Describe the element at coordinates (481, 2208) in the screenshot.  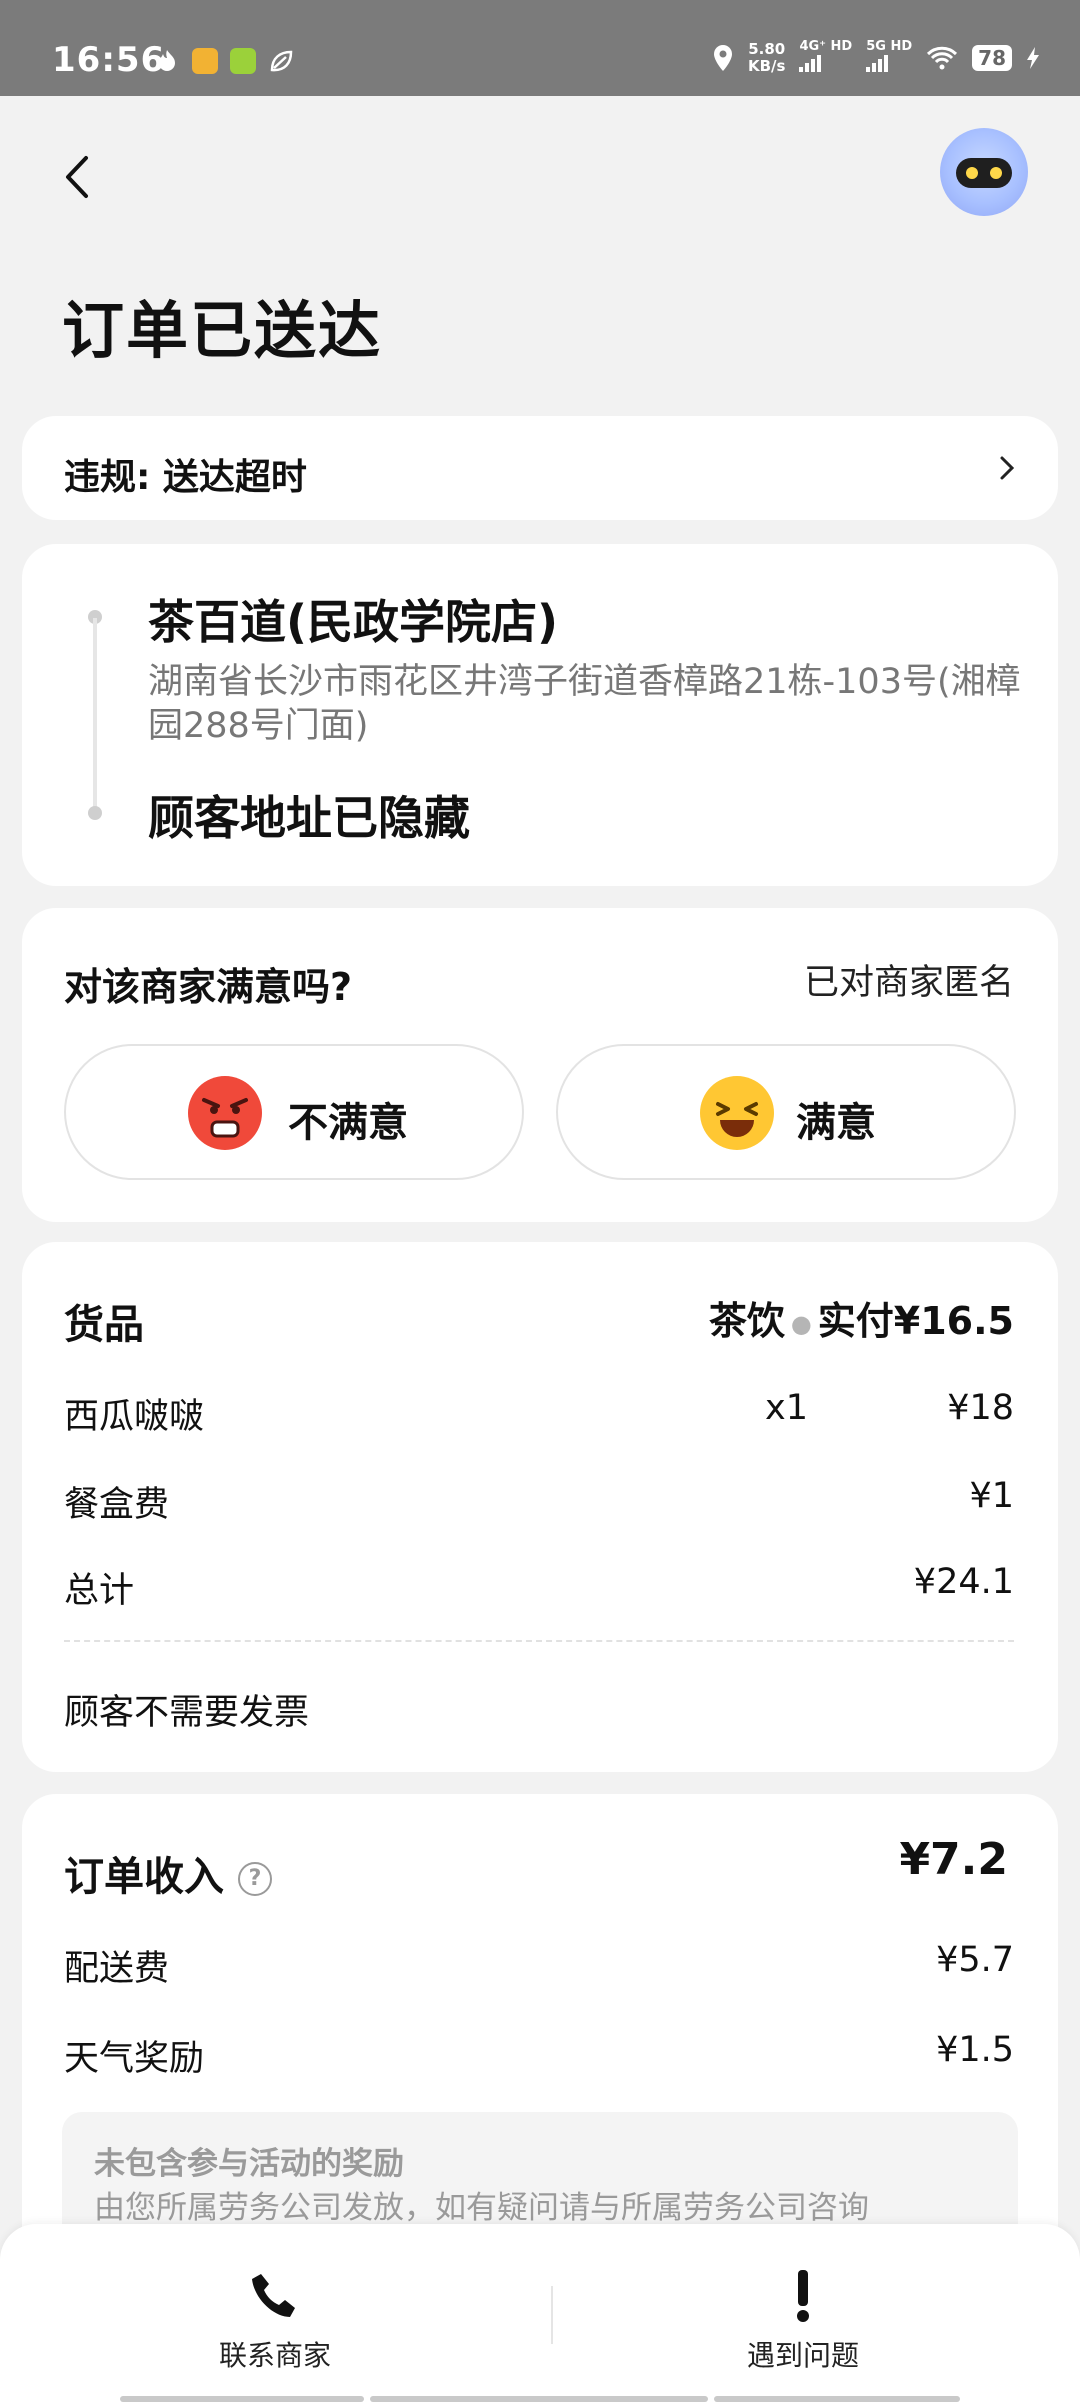
I see `reward-note-body: 由您所属劳务公司发放，如有疑问请与所属劳务公司咨询` at that location.